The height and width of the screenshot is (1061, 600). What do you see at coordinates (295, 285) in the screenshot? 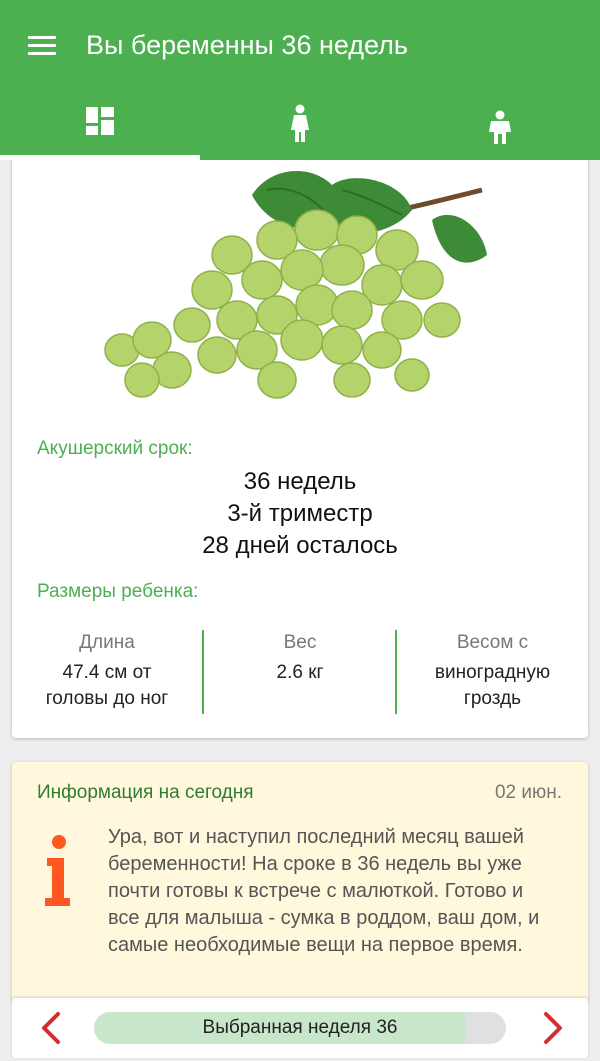
I see `grapes-image` at bounding box center [295, 285].